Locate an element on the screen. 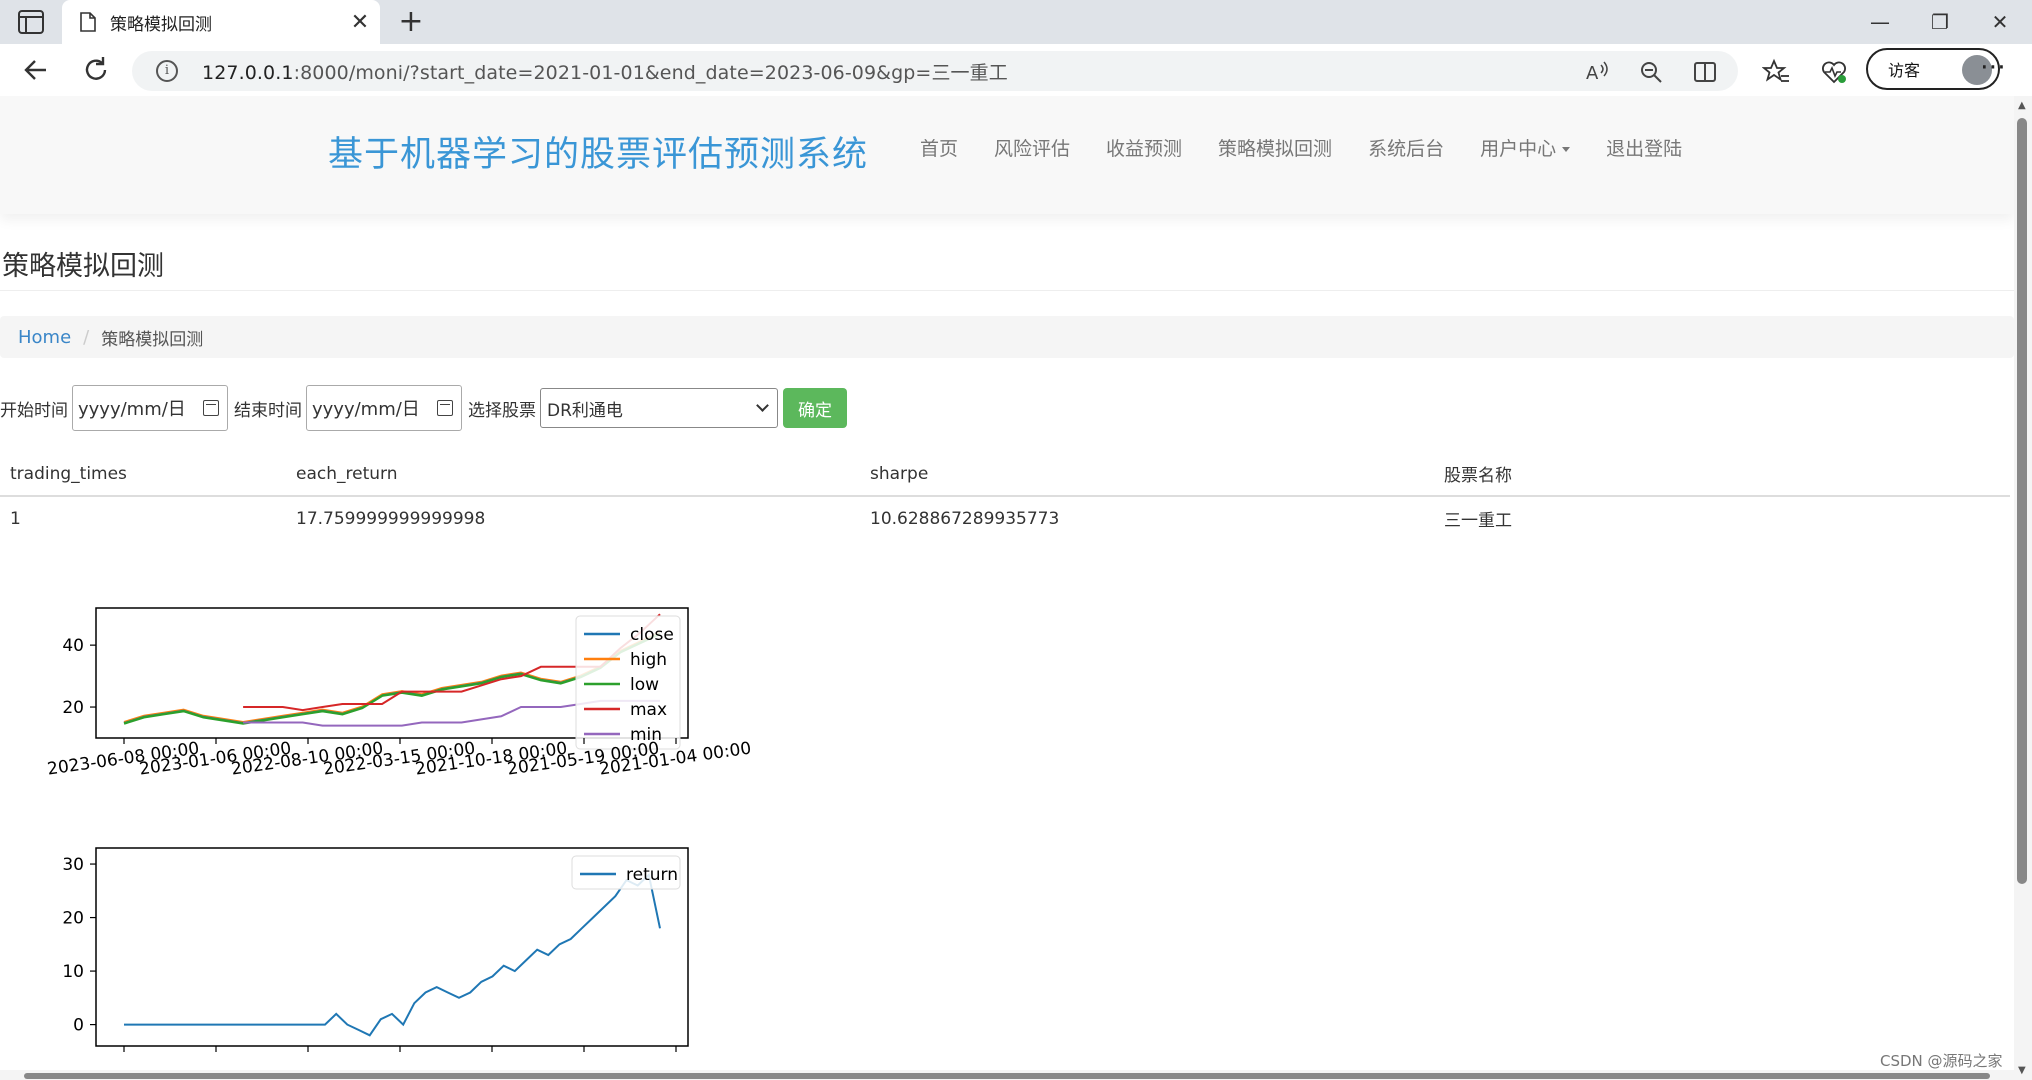  zoom-icon is located at coordinates (1651, 72).